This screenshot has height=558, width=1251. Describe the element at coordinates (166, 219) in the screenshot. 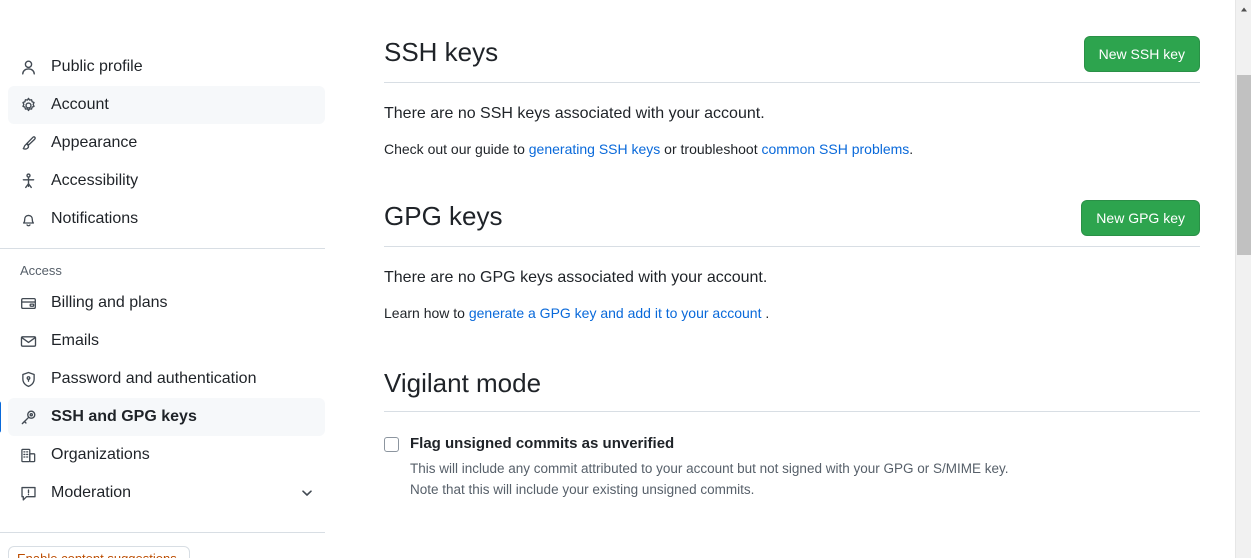

I see `sidebar-item-notifications: Notifications` at that location.